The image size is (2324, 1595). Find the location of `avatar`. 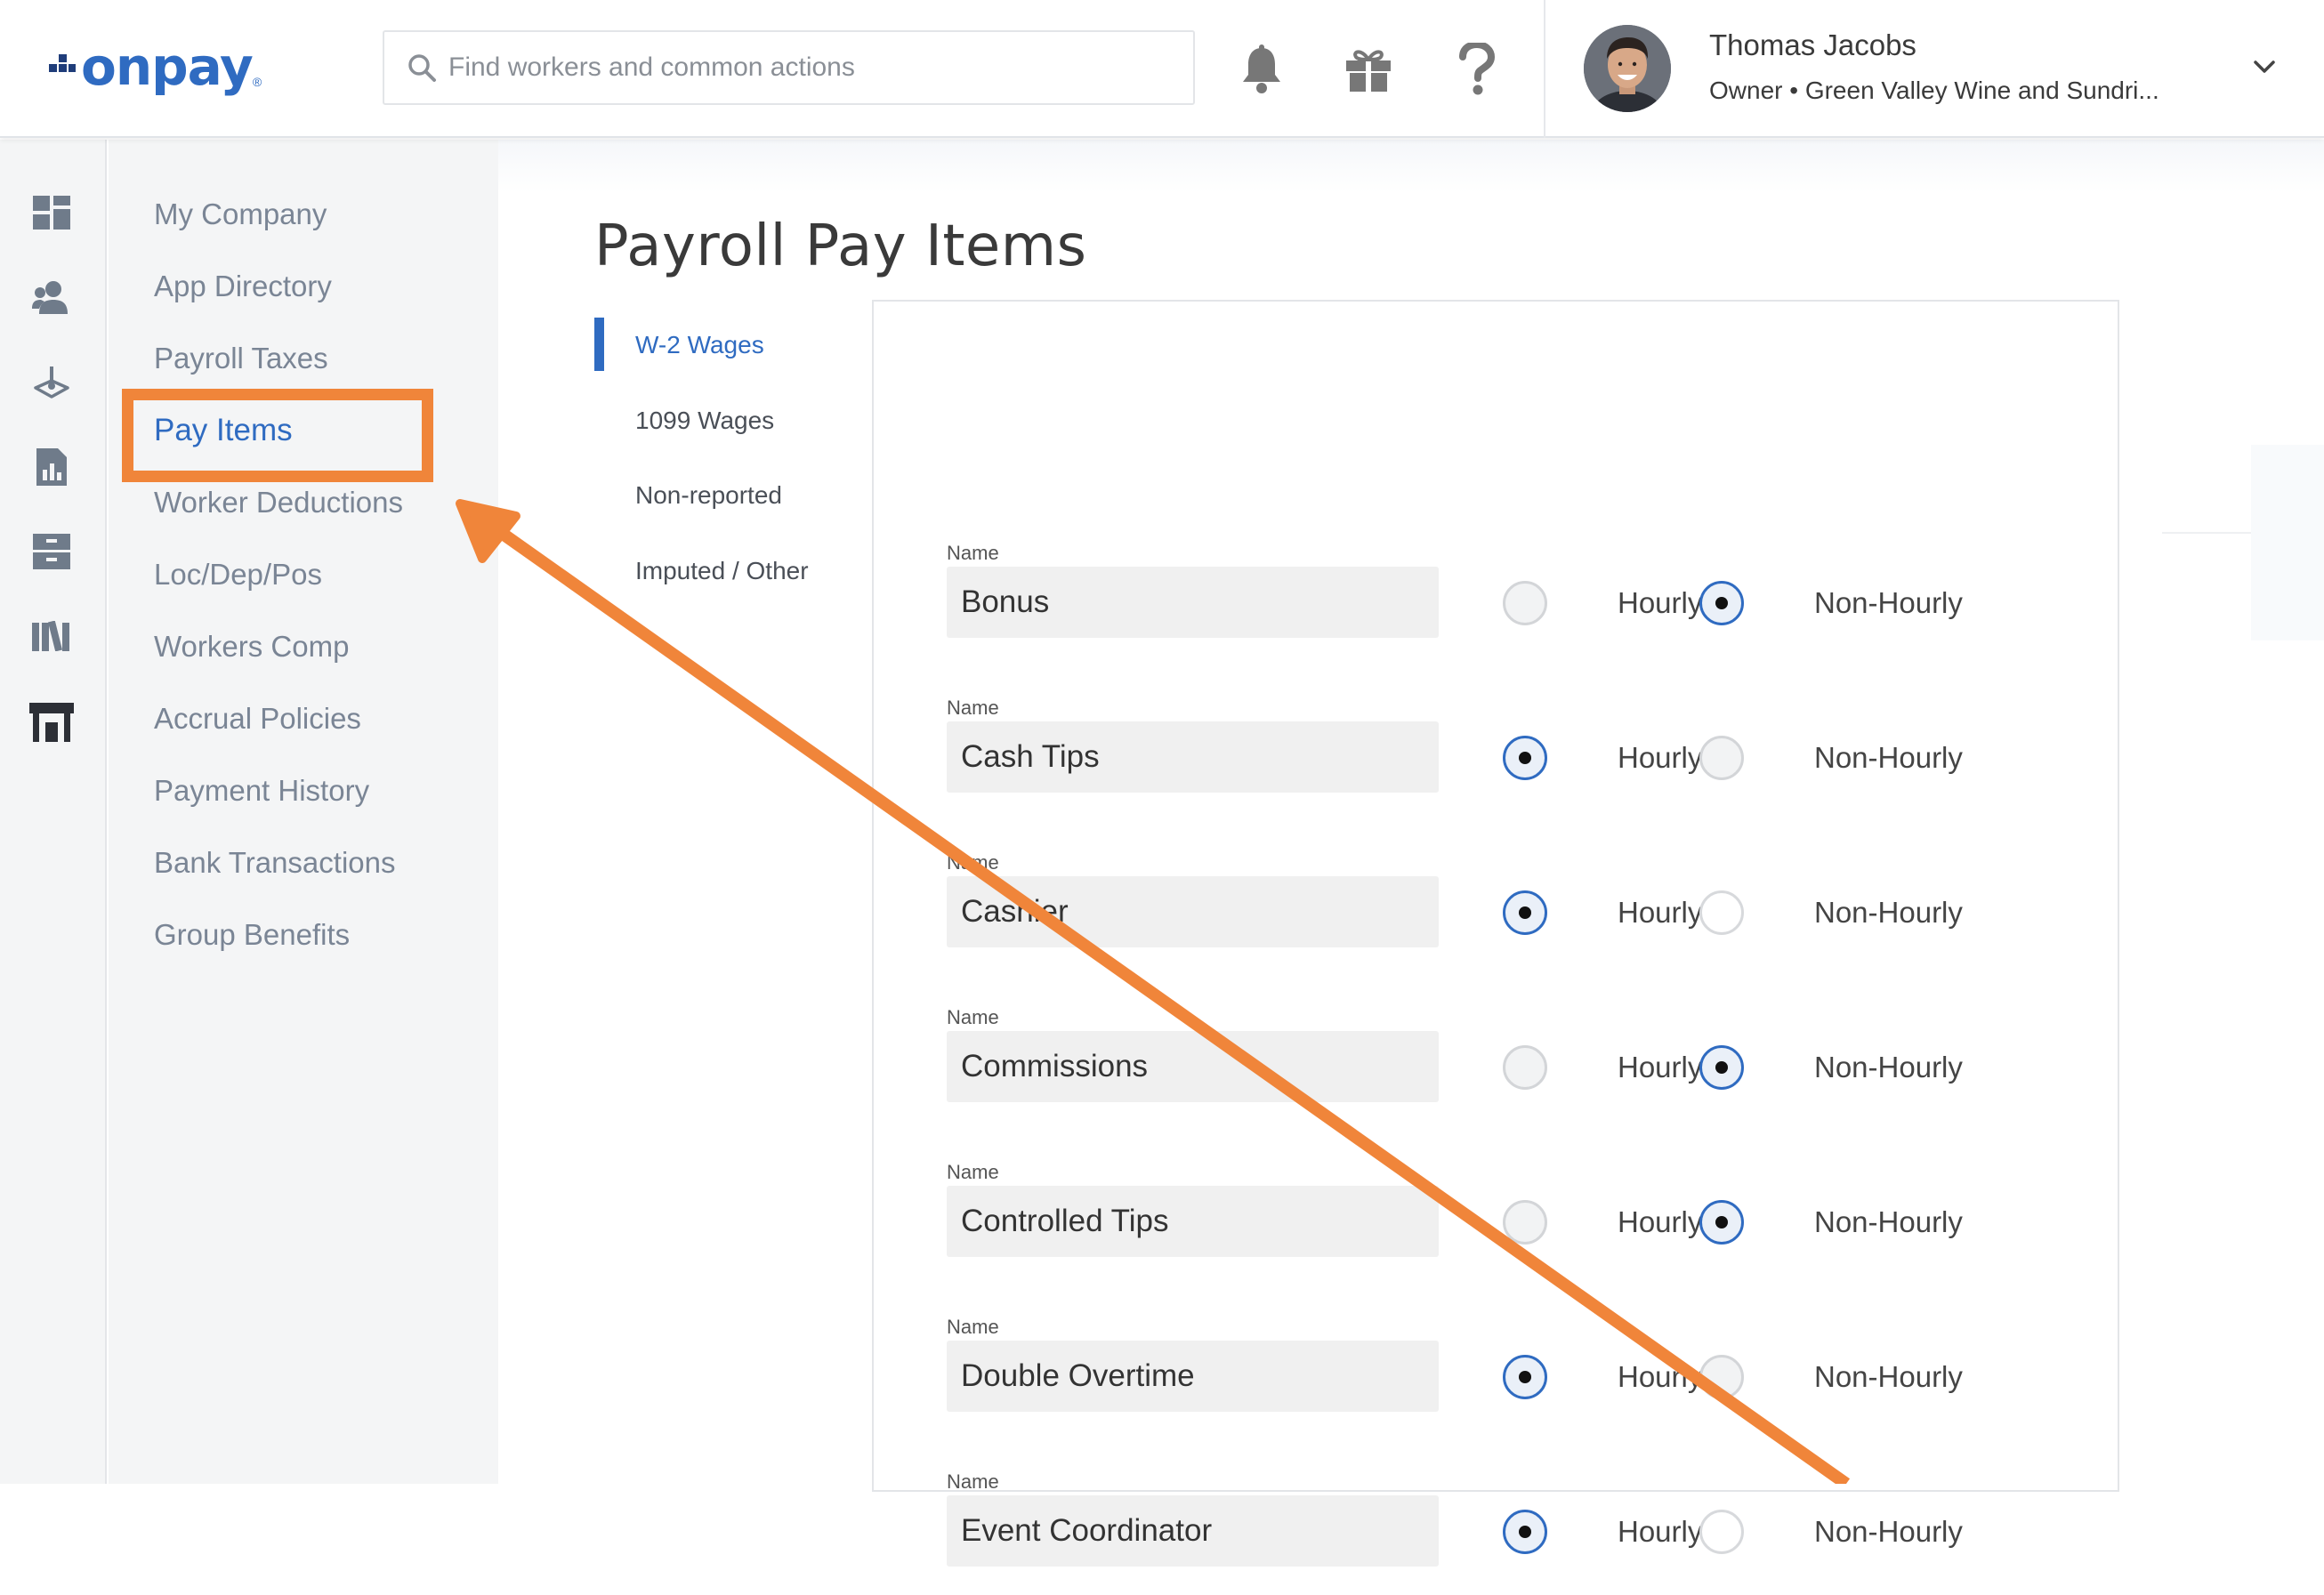

avatar is located at coordinates (1627, 68).